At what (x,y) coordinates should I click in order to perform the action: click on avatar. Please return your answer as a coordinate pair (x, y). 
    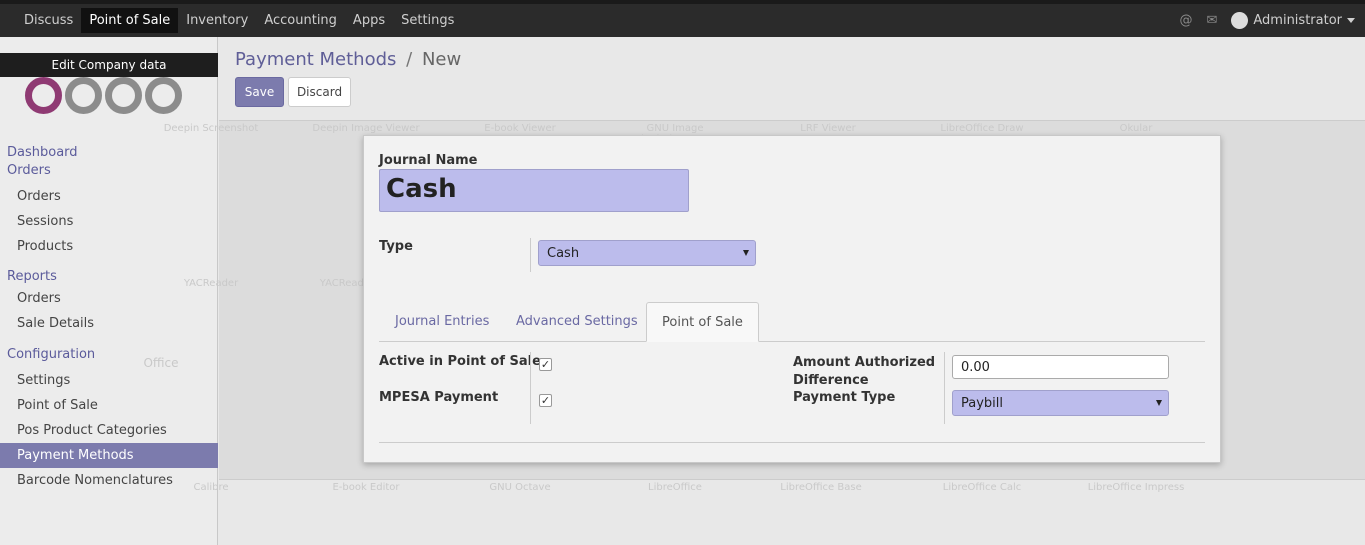
    Looking at the image, I should click on (1240, 20).